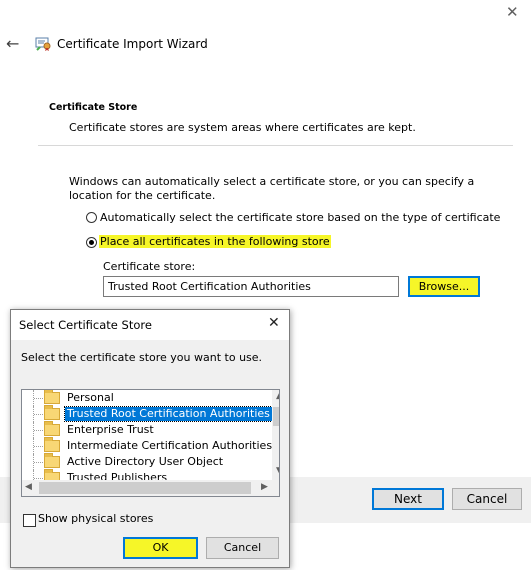 The image size is (531, 570). I want to click on vertical-scroll-thumb, so click(276, 416).